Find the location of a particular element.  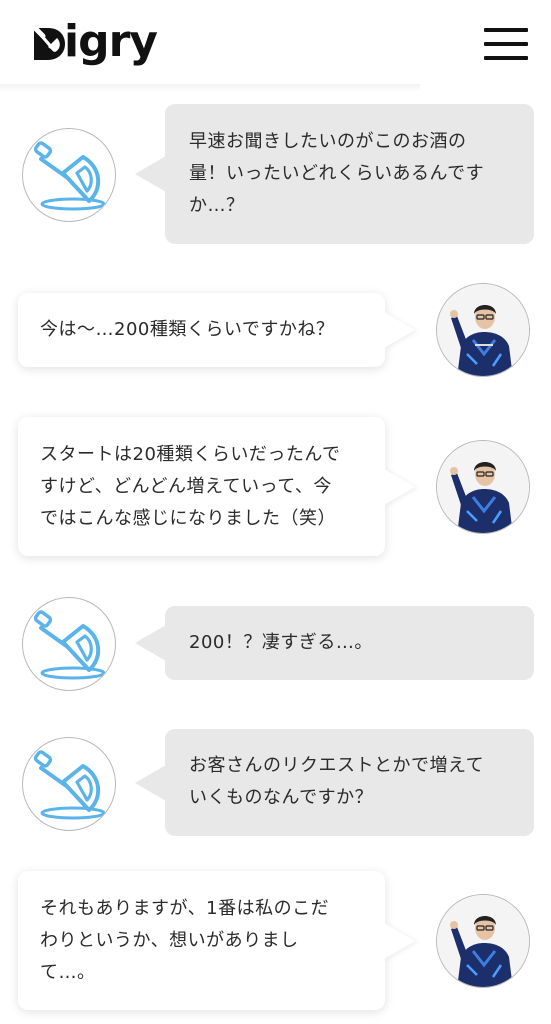

digry-logo: igry is located at coordinates (95, 42).